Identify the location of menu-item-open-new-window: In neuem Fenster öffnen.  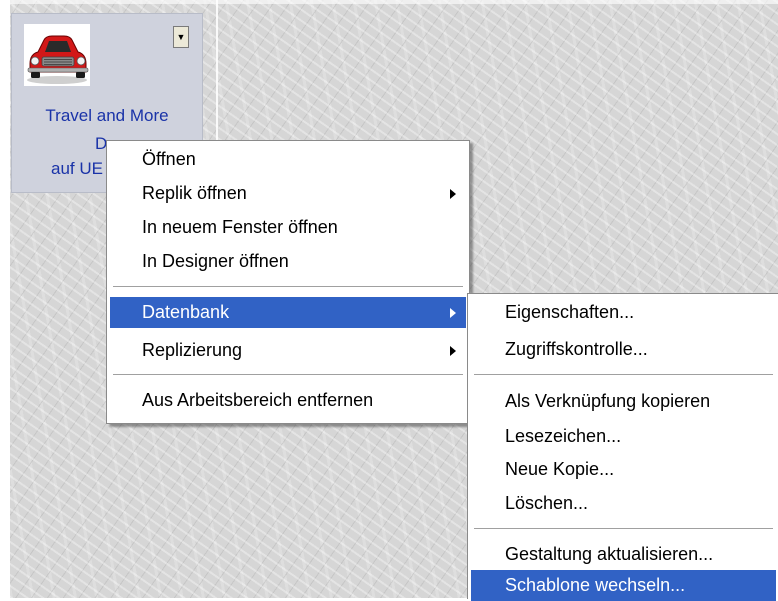
(288, 227).